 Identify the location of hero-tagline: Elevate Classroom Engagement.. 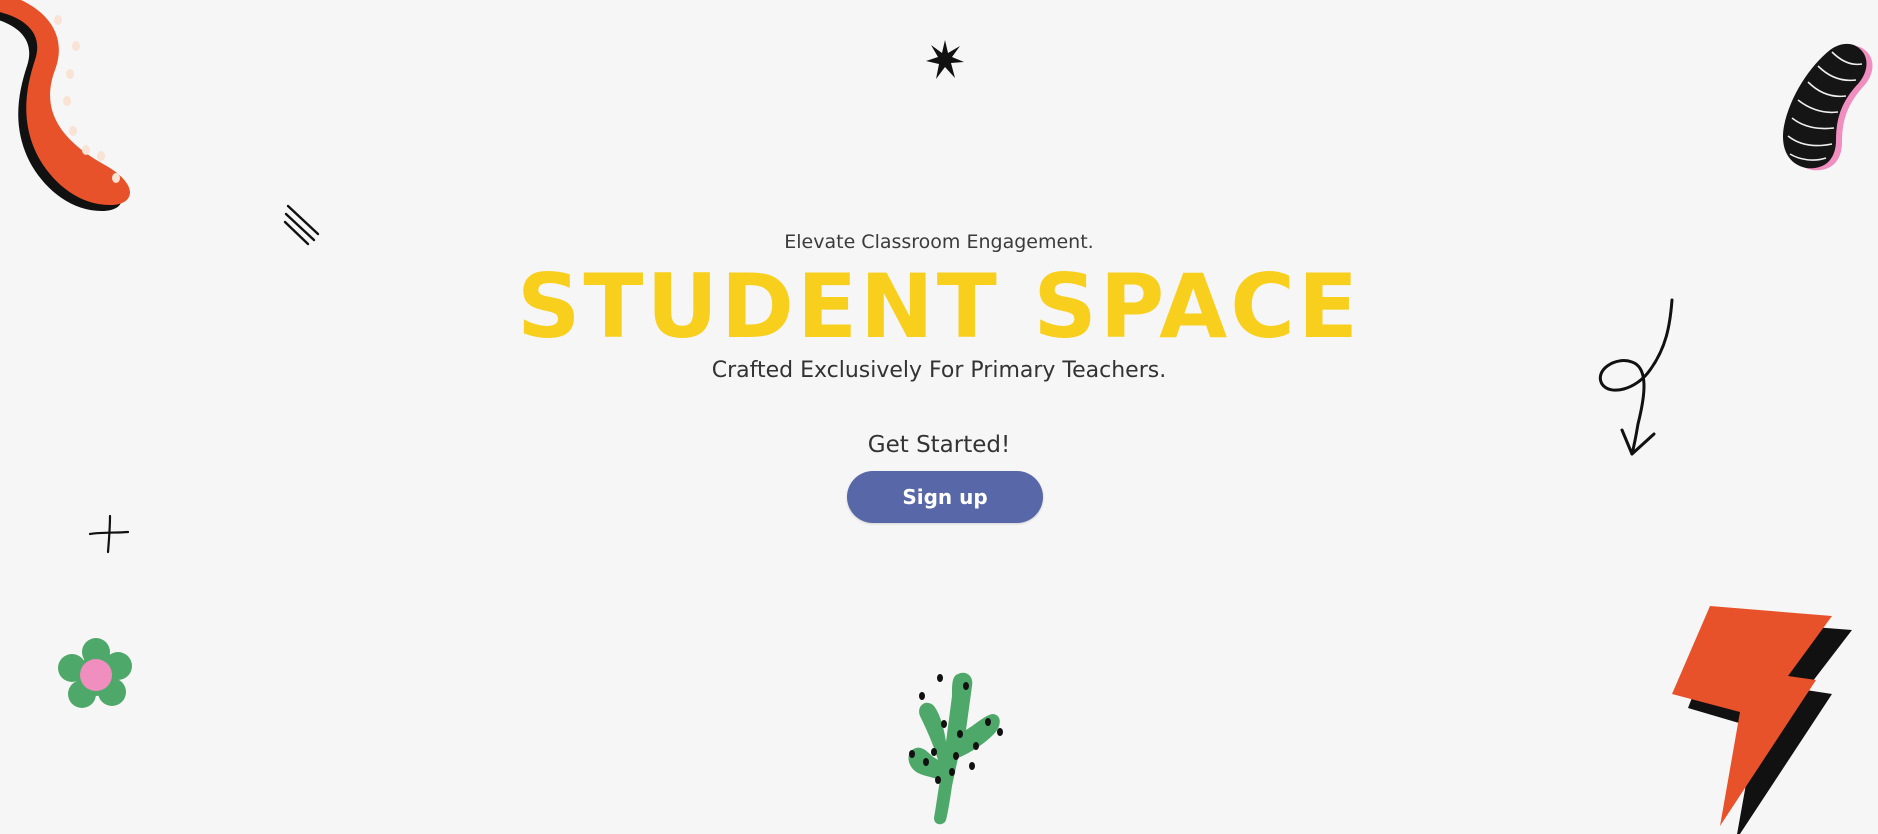
(939, 242).